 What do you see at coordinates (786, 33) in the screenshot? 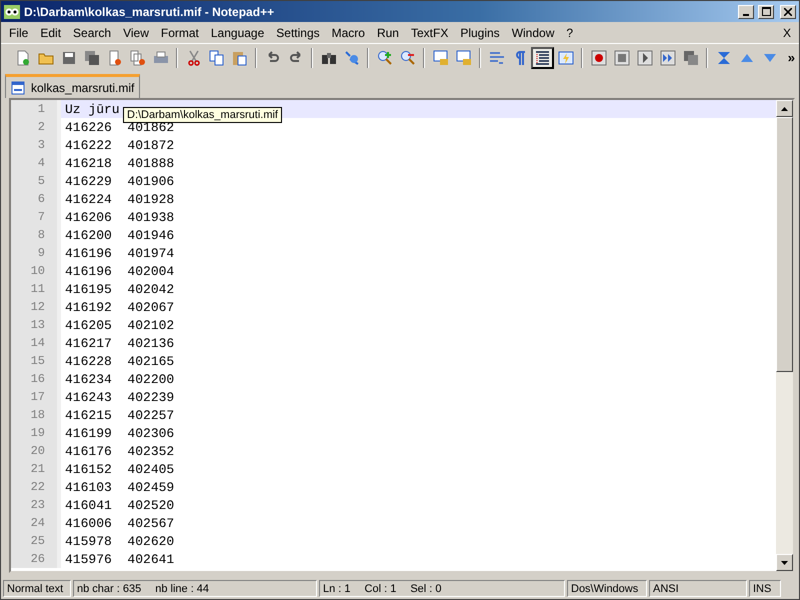
I see `close-document-button: X` at bounding box center [786, 33].